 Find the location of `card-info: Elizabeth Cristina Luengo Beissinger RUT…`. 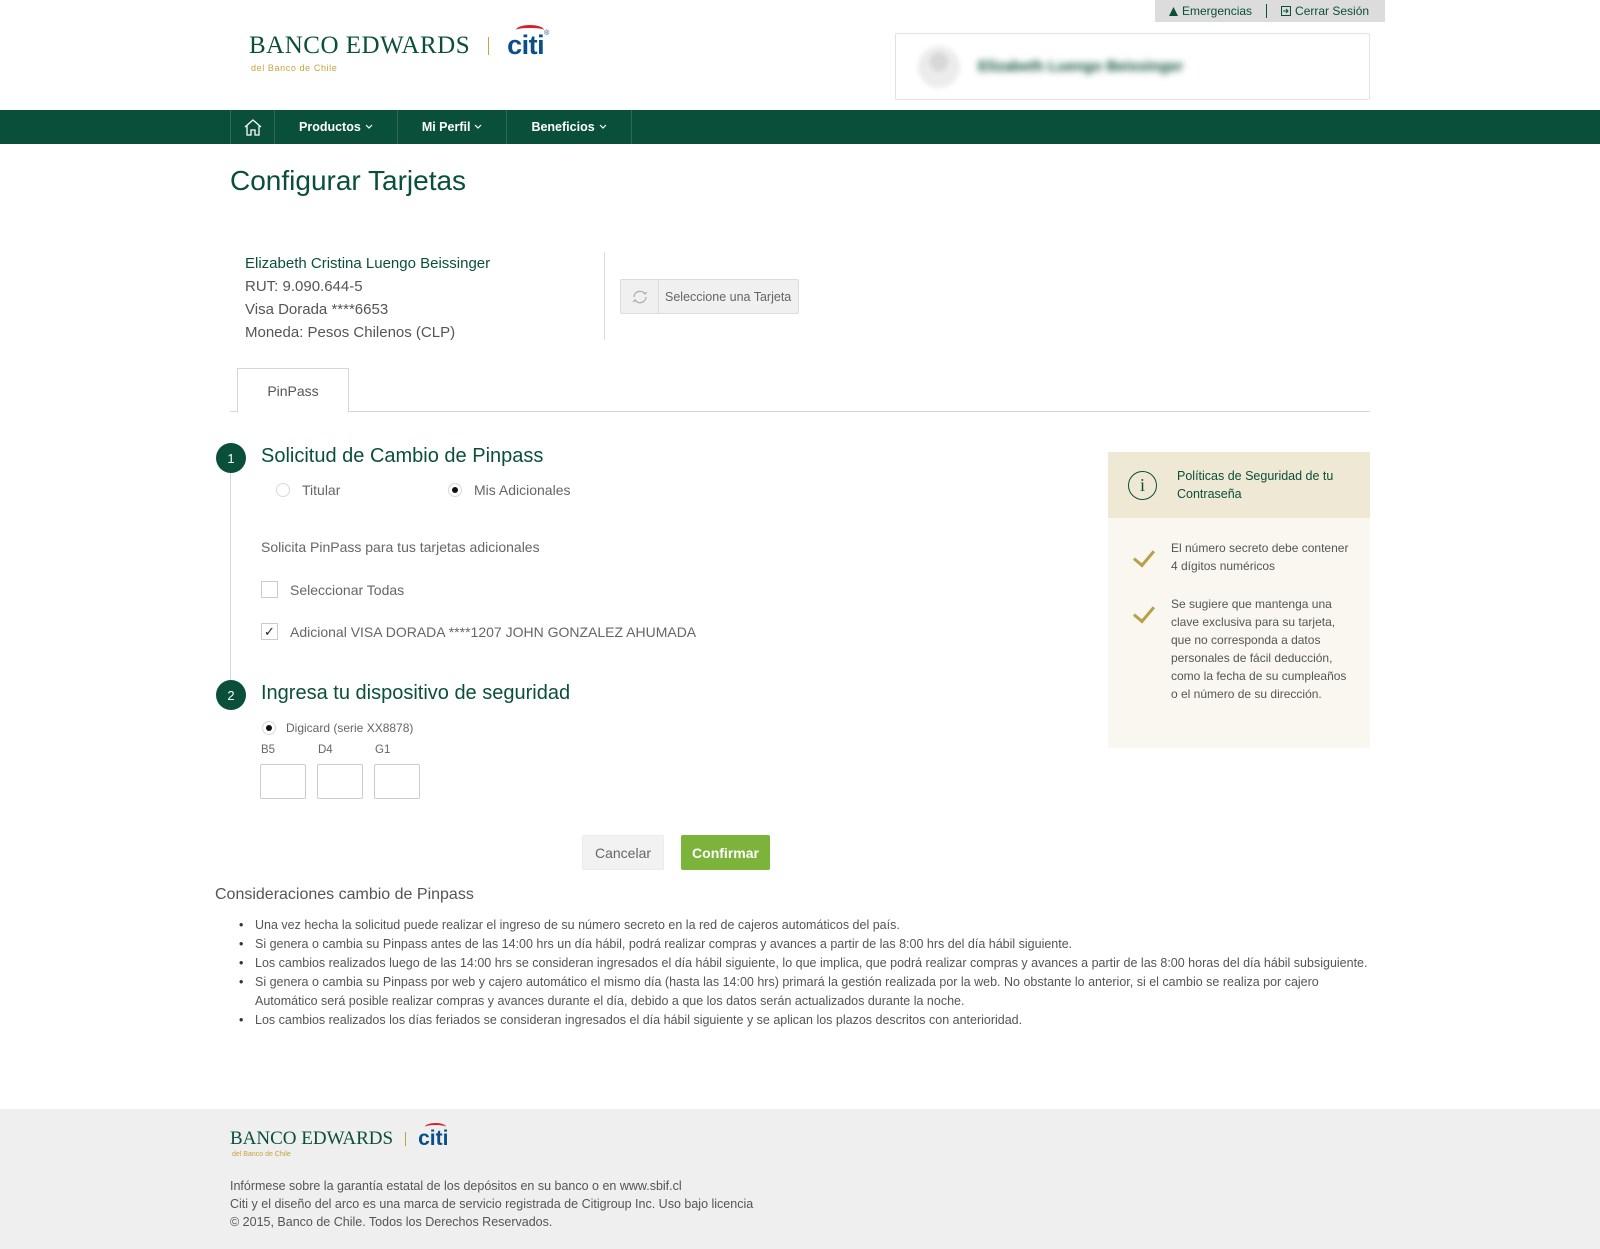

card-info: Elizabeth Cristina Luengo Beissinger RUT… is located at coordinates (367, 298).